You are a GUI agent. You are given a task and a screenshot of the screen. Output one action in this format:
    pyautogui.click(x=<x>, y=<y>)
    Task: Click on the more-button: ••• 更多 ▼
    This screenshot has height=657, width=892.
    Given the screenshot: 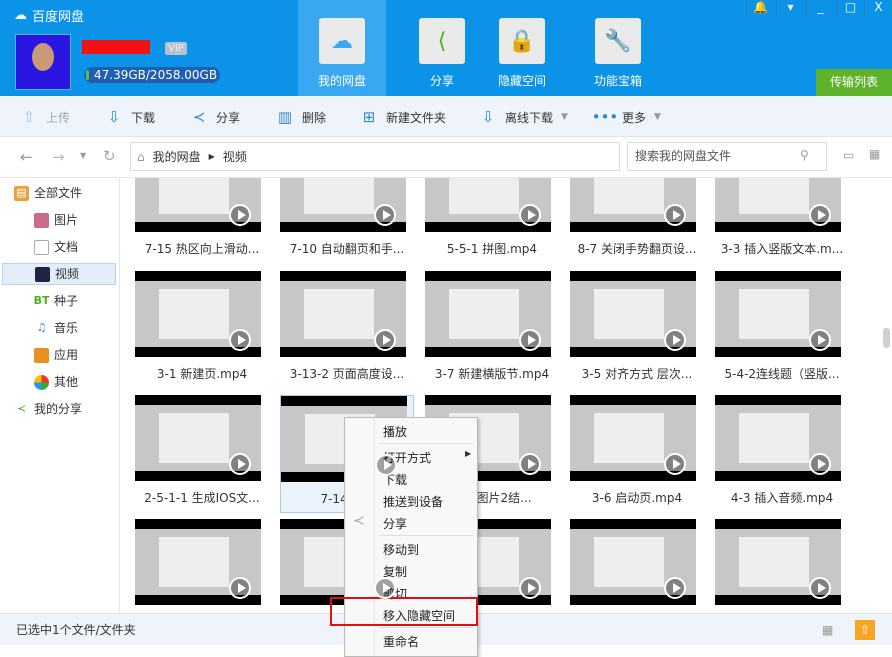 What is the action you would take?
    pyautogui.click(x=626, y=117)
    